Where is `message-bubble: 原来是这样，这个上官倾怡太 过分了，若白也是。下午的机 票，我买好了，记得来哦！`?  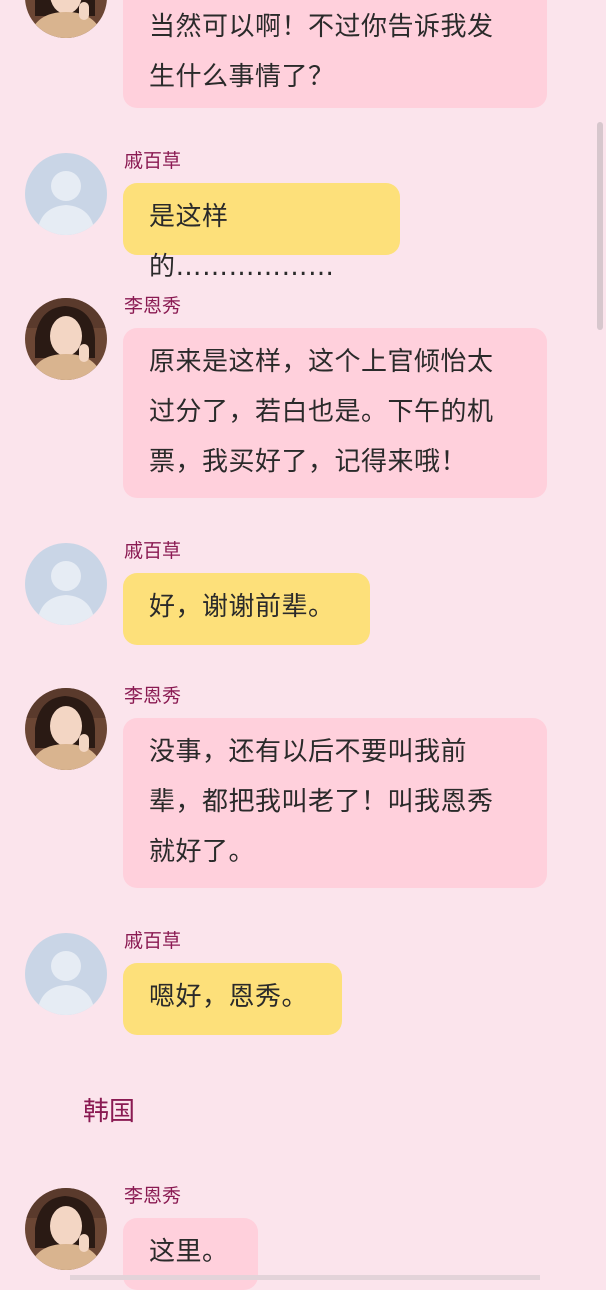
message-bubble: 原来是这样，这个上官倾怡太 过分了，若白也是。下午的机 票，我买好了，记得来哦！ is located at coordinates (335, 413).